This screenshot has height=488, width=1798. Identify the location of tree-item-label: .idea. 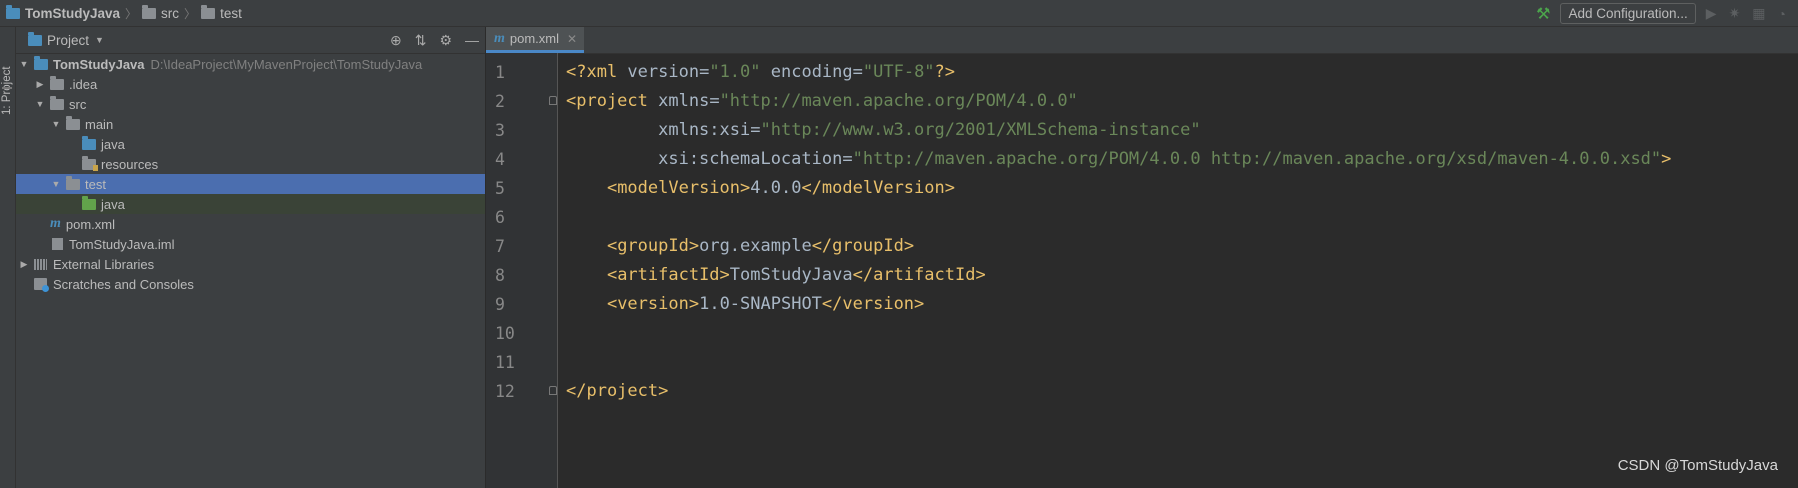
(83, 84).